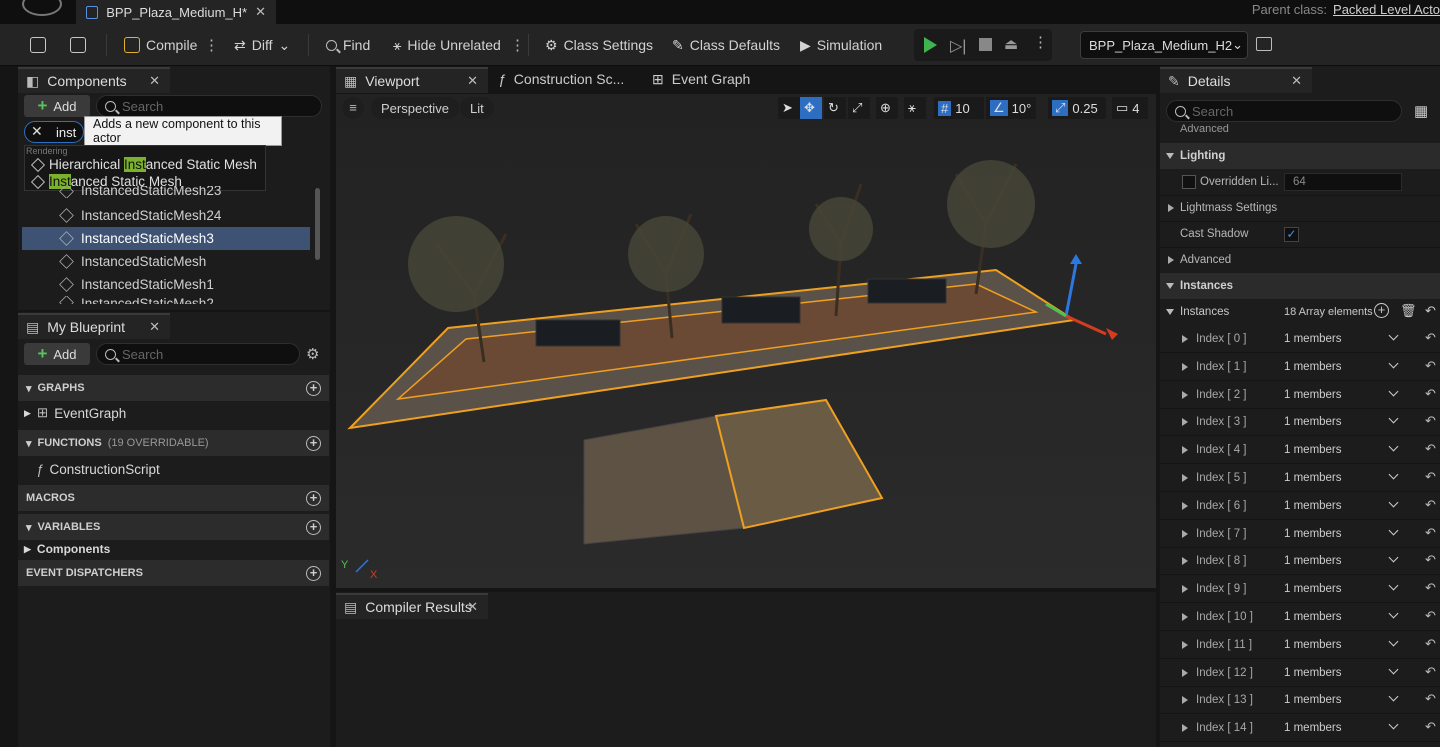 The width and height of the screenshot is (1440, 747). What do you see at coordinates (1284, 111) in the screenshot?
I see `details-search: Search` at bounding box center [1284, 111].